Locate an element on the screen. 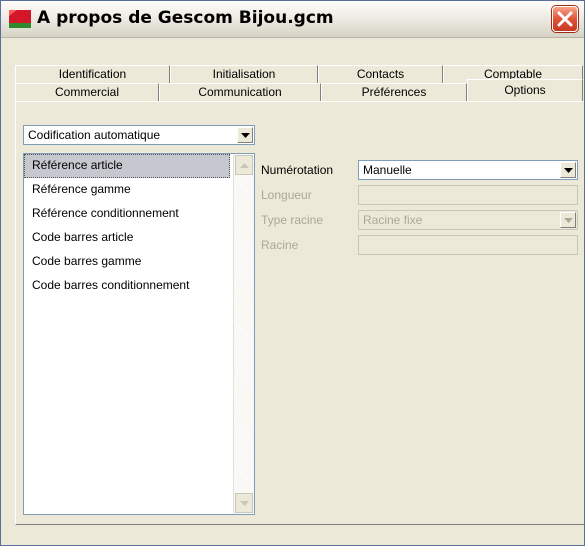  type-racine-combo: Racine fixe is located at coordinates (468, 220).